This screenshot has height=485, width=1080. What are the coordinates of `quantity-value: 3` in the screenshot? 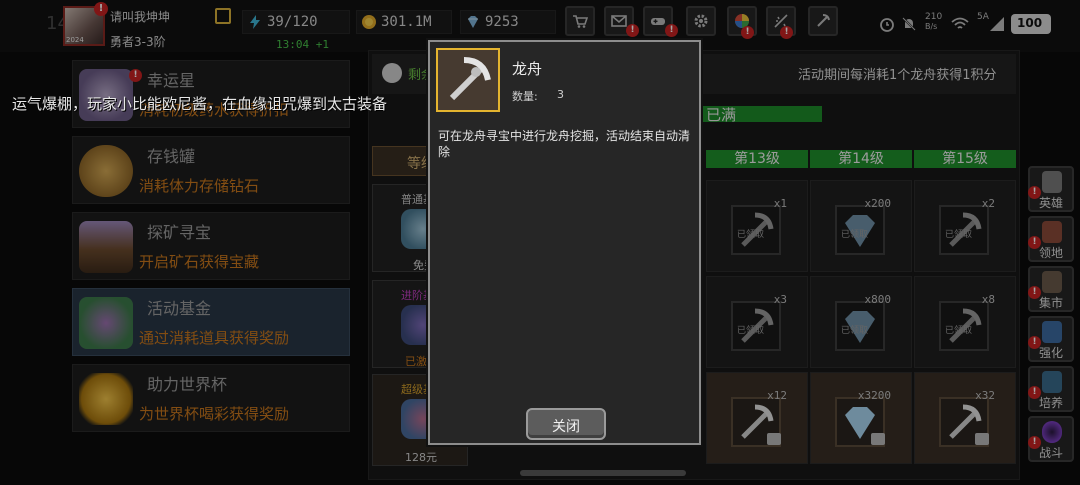 It's located at (560, 94).